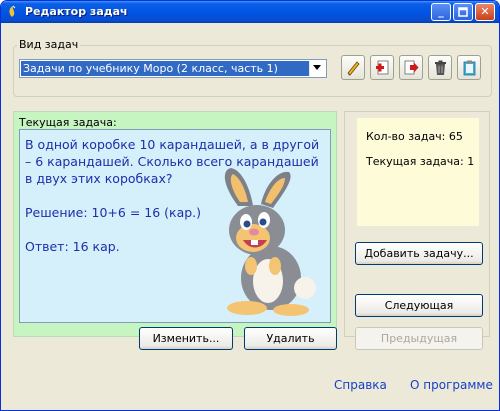 The image size is (500, 411). What do you see at coordinates (419, 305) in the screenshot?
I see `next-task-button: Следующая` at bounding box center [419, 305].